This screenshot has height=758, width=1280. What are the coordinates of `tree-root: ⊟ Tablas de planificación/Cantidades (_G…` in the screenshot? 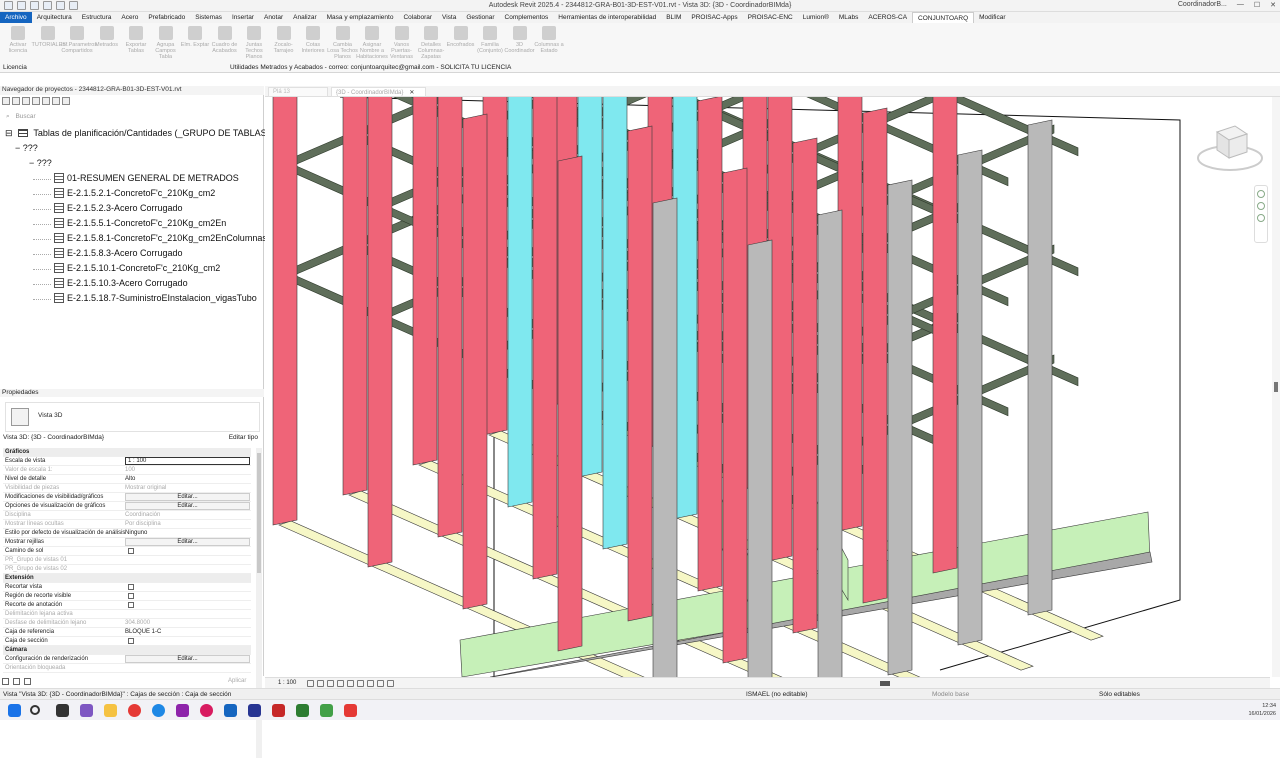 It's located at (137, 133).